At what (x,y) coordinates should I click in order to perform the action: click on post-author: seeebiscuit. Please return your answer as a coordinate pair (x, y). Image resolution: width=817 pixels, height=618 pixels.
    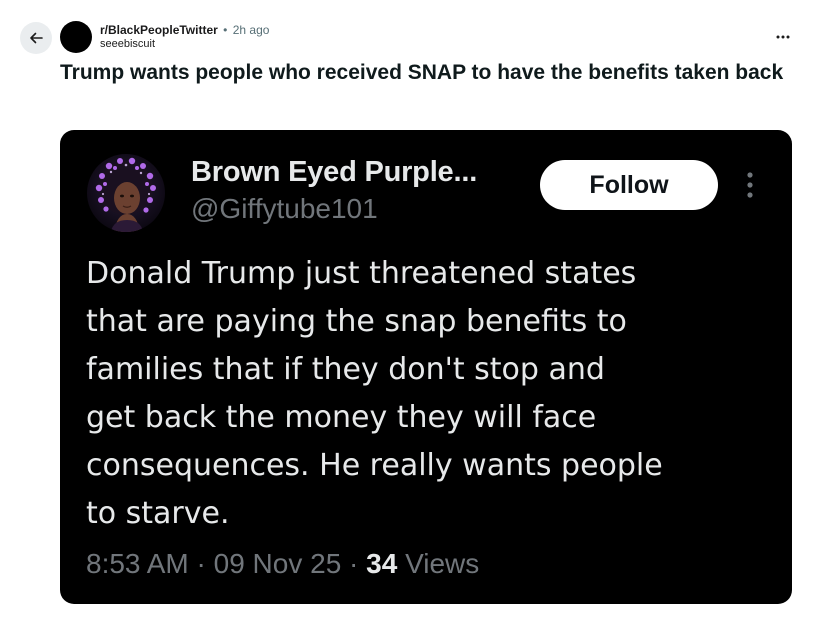
    Looking at the image, I should click on (184, 44).